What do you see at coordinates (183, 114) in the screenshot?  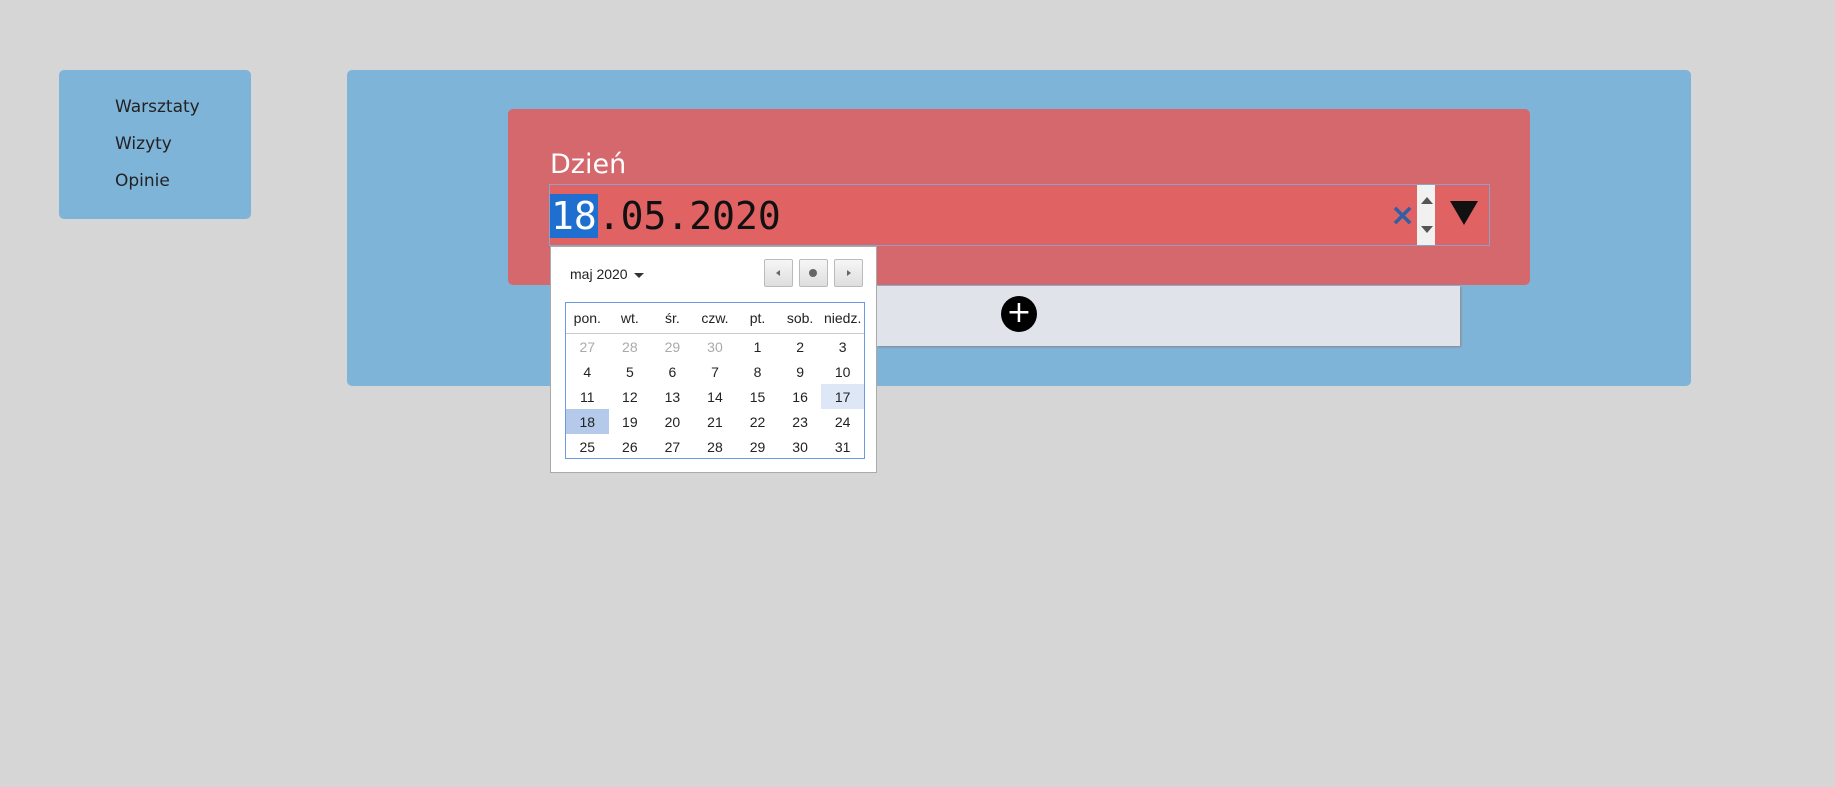 I see `sidebar-item-warsztaty: Warsztaty` at bounding box center [183, 114].